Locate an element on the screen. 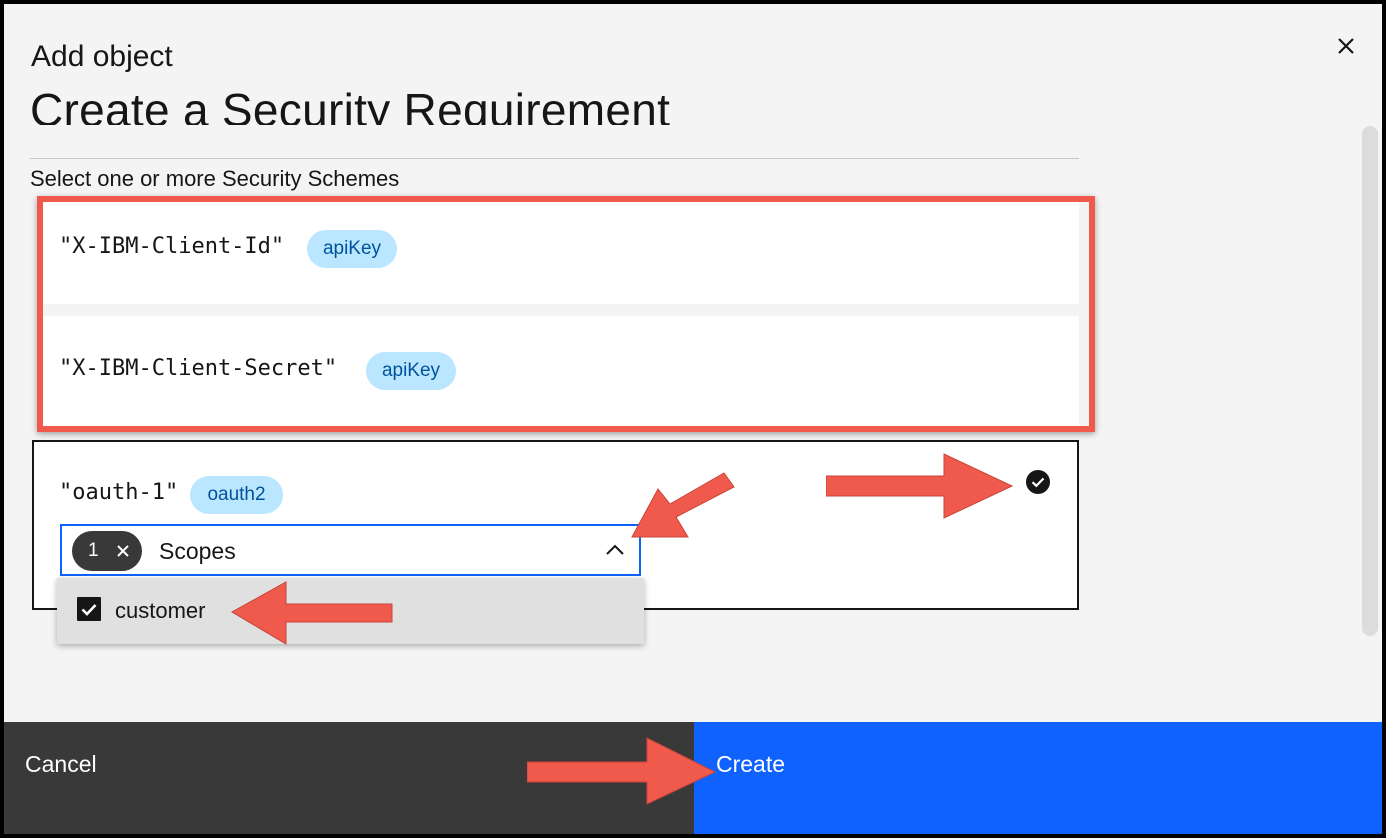 Image resolution: width=1386 pixels, height=838 pixels. scopes-multiselect is located at coordinates (350, 550).